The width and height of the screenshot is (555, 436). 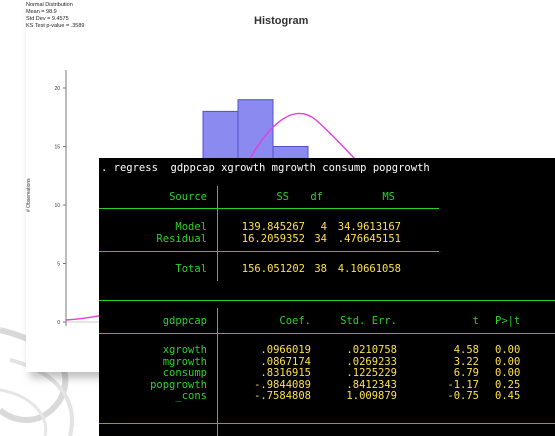 What do you see at coordinates (184, 373) in the screenshot?
I see `coef-row-label: consump` at bounding box center [184, 373].